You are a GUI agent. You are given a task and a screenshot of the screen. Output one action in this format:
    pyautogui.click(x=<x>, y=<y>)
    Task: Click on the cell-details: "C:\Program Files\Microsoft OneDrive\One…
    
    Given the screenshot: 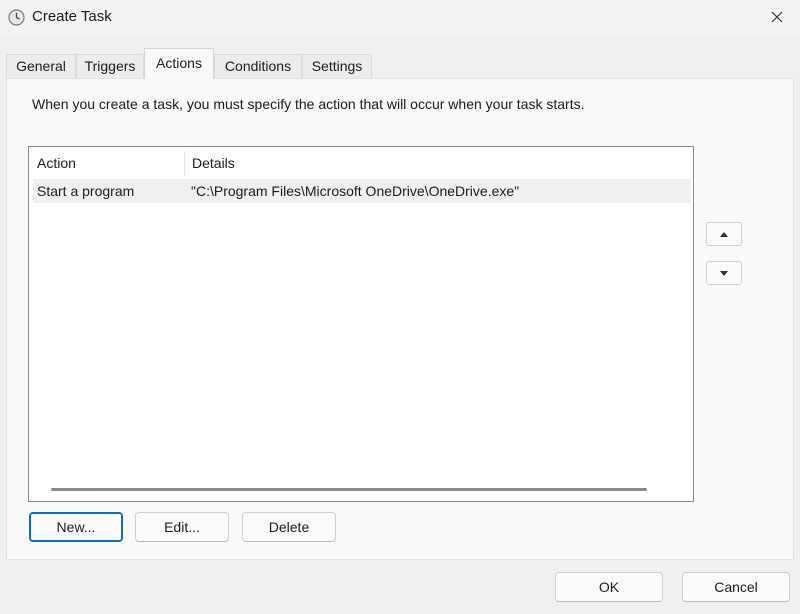 What is the action you would take?
    pyautogui.click(x=355, y=191)
    